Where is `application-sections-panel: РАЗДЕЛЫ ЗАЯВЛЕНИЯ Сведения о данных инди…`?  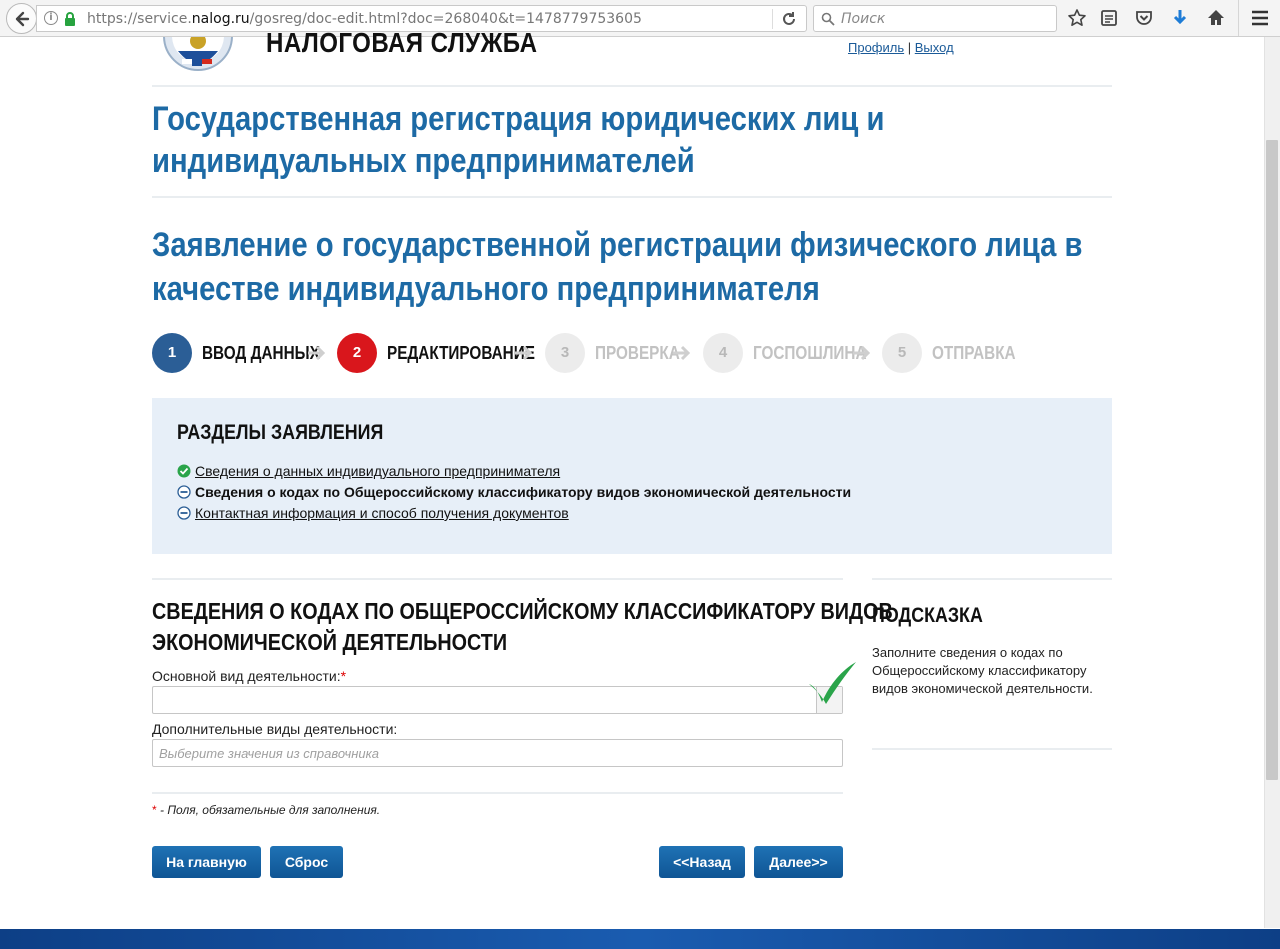 application-sections-panel: РАЗДЕЛЫ ЗАЯВЛЕНИЯ Сведения о данных инди… is located at coordinates (632, 476).